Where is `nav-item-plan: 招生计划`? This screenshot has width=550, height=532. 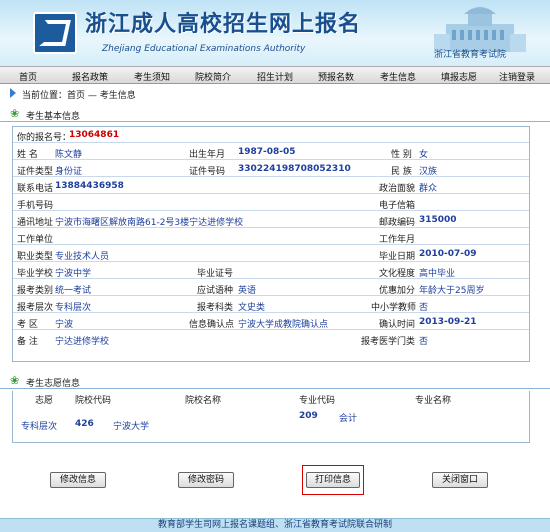 nav-item-plan: 招生计划 is located at coordinates (275, 76).